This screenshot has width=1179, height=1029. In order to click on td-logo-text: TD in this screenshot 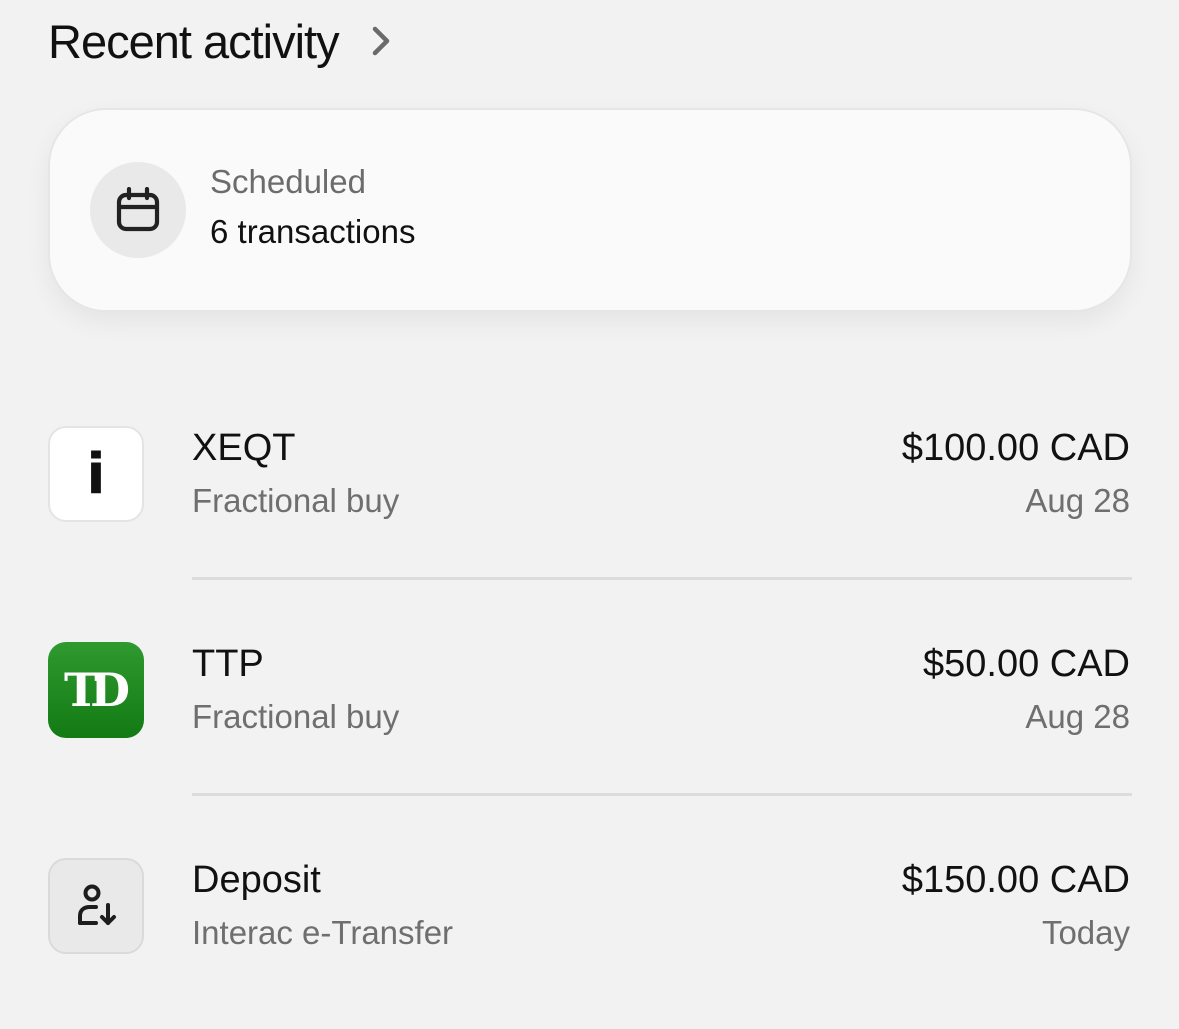, I will do `click(96, 690)`.